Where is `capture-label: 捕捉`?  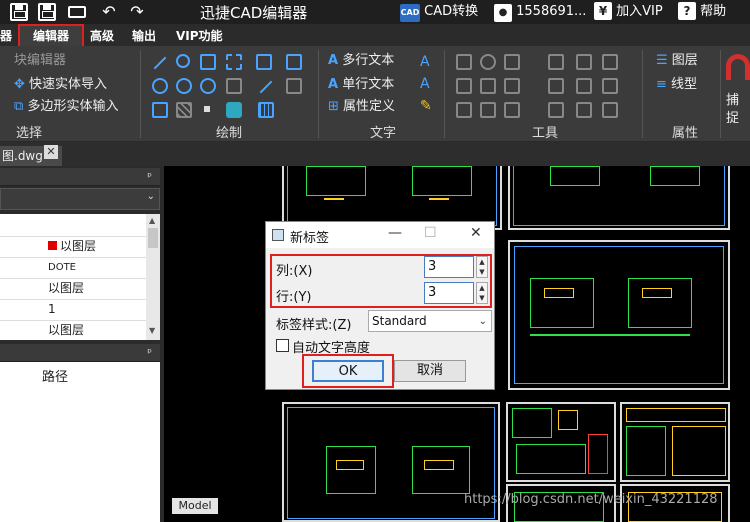 capture-label: 捕捉 is located at coordinates (738, 110).